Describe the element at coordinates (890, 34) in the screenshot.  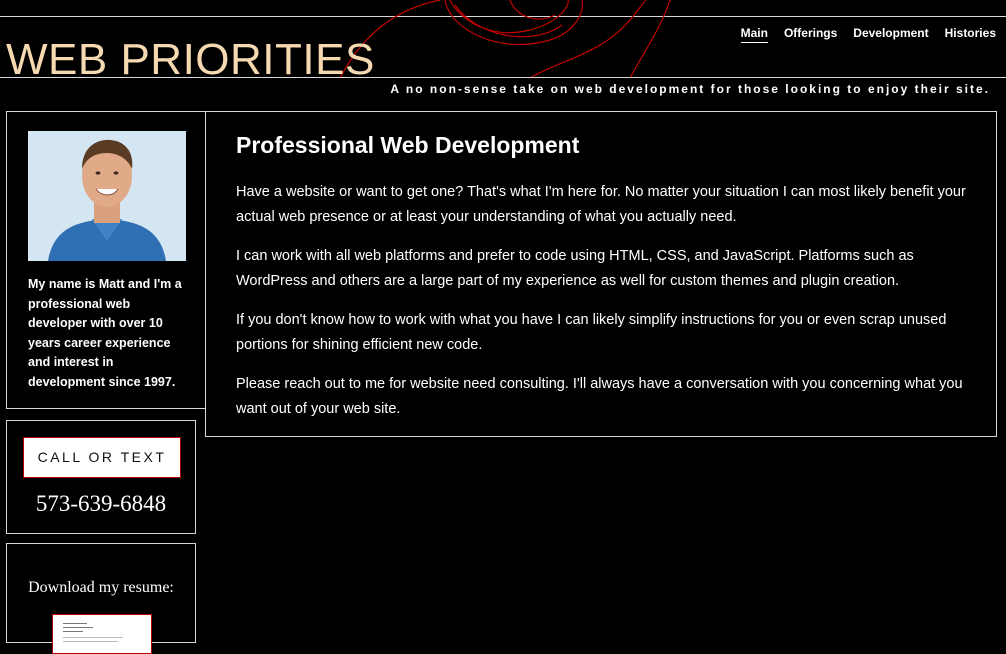
I see `nav-item-development: Development` at that location.